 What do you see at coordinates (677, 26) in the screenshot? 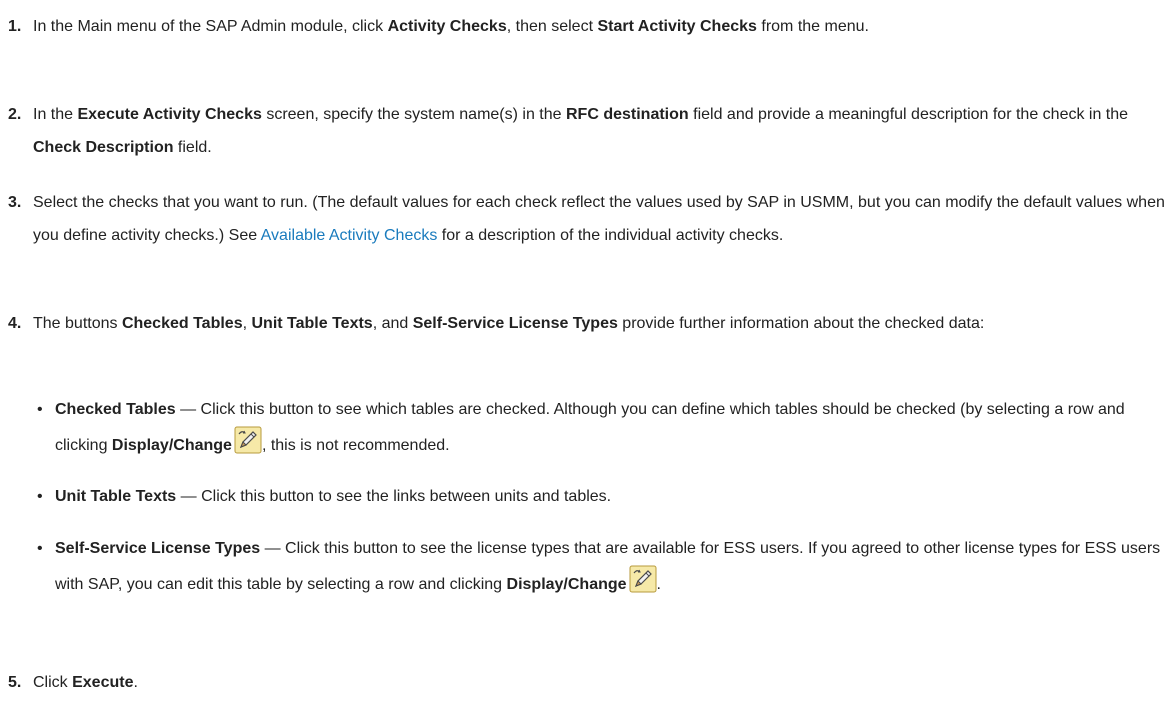
I see `ui-term-start-activity-checks: Start Activity Checks` at bounding box center [677, 26].